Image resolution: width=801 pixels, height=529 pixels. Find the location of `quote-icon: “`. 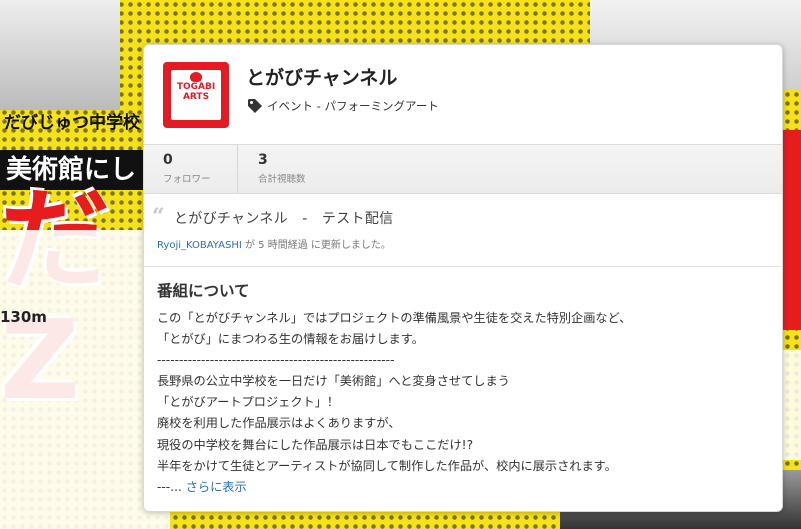

quote-icon: “ is located at coordinates (158, 217).